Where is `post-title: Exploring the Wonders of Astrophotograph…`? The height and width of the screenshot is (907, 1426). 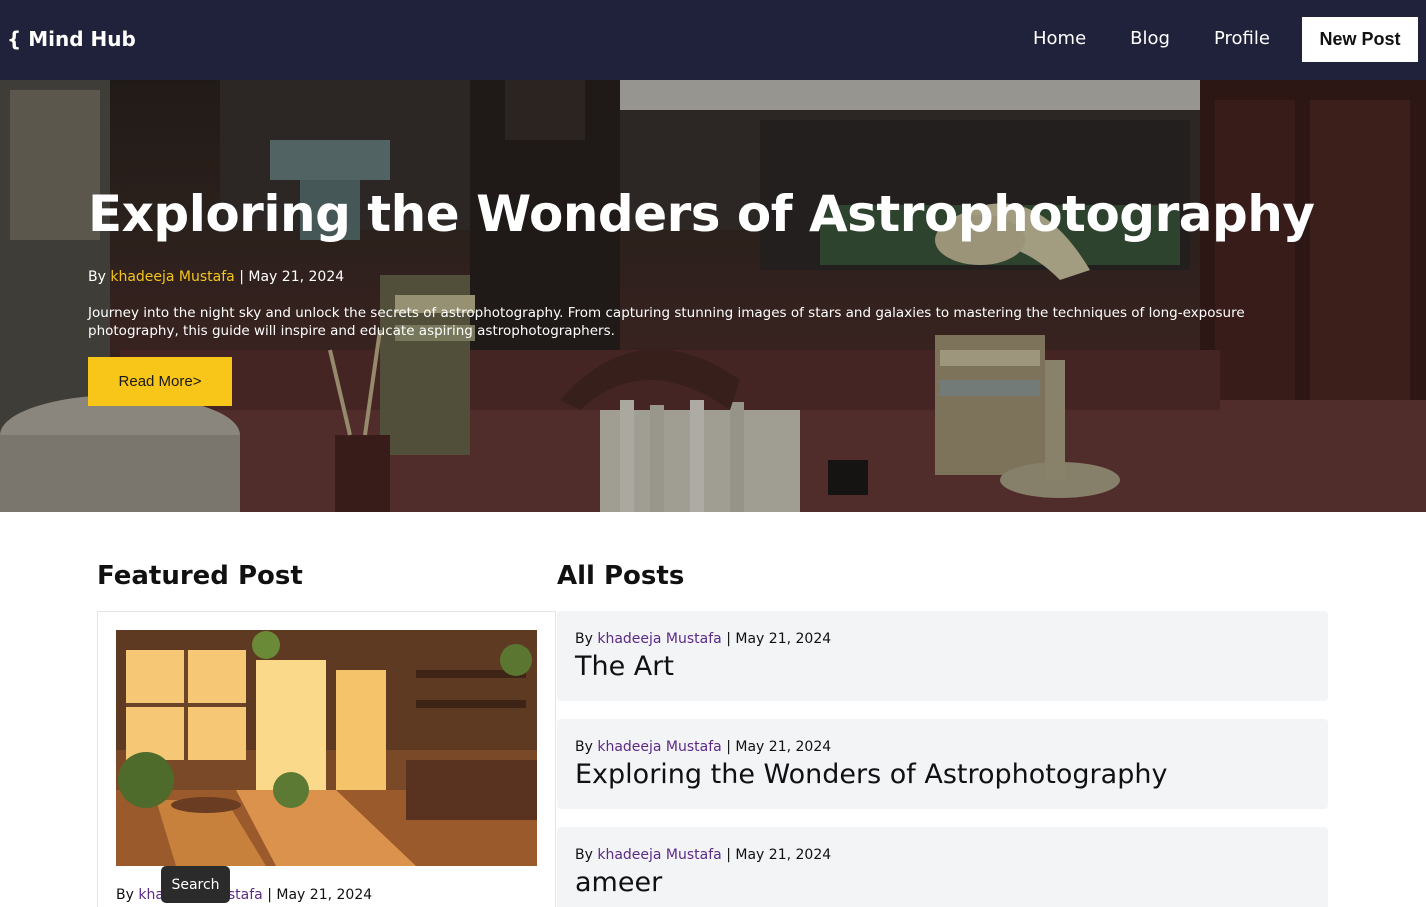 post-title: Exploring the Wonders of Astrophotograph… is located at coordinates (871, 774).